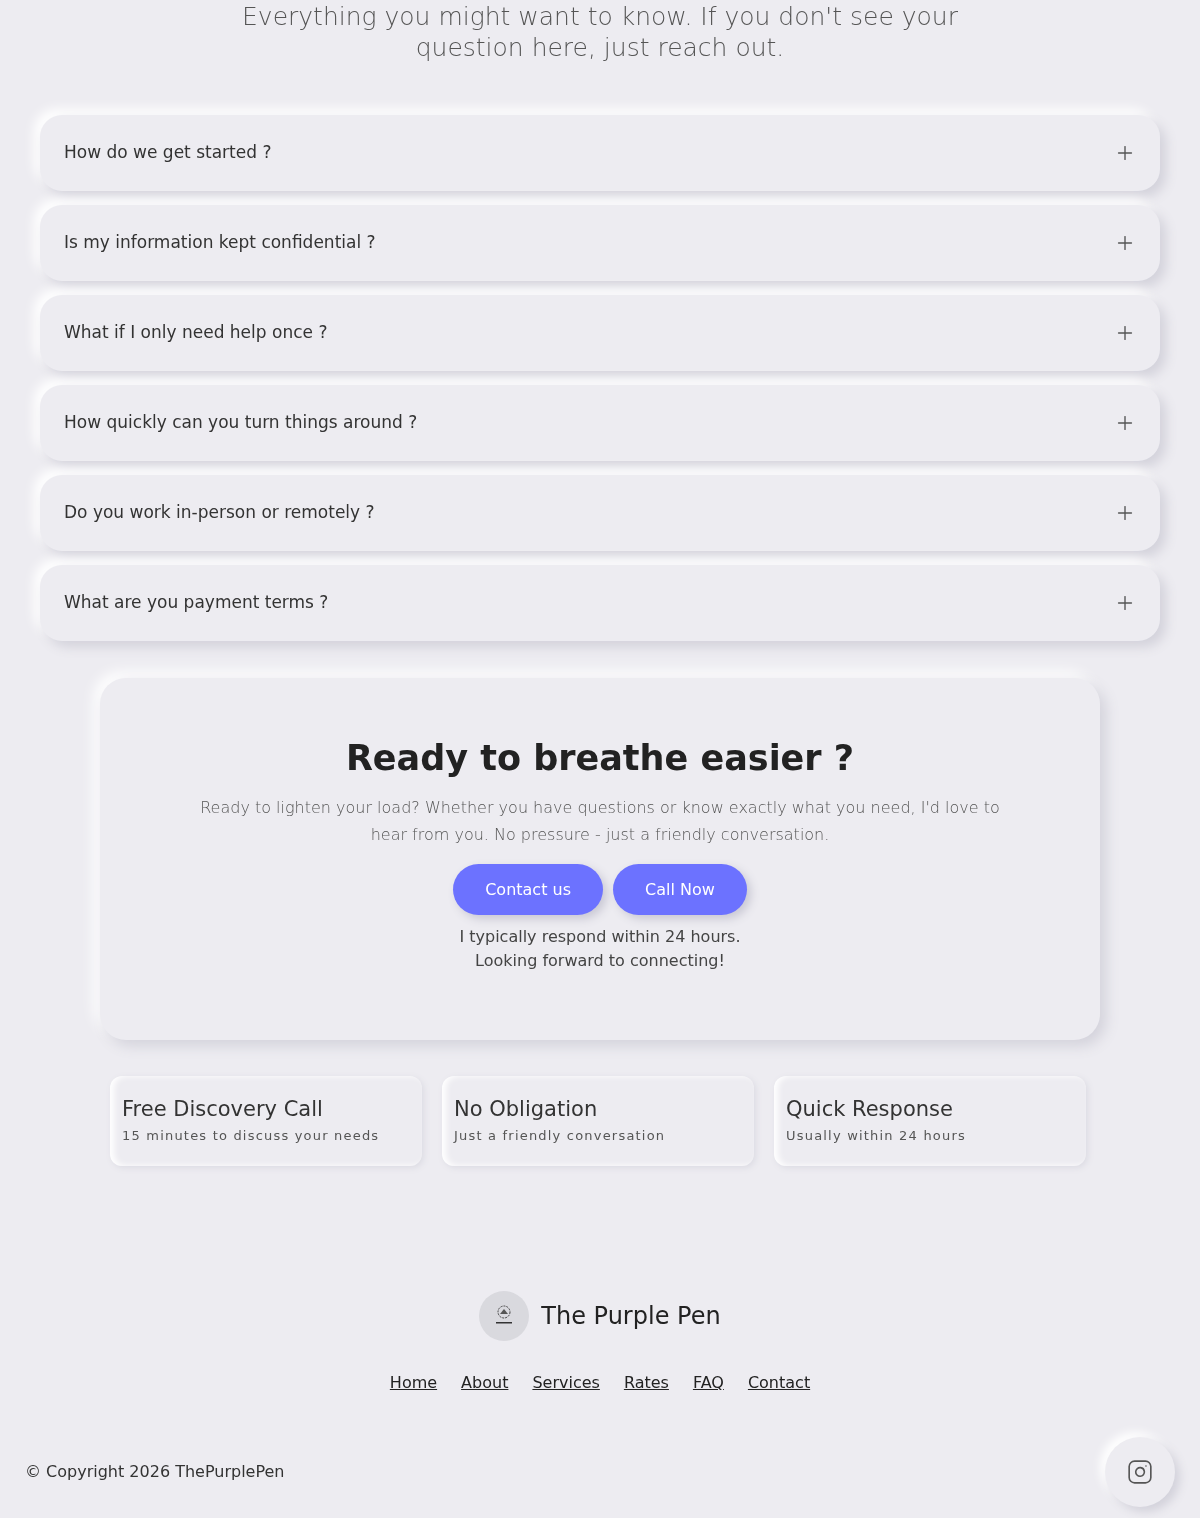 The width and height of the screenshot is (1200, 1518). Describe the element at coordinates (600, 513) in the screenshot. I see `faq-item: Do you work in-person or remotely ?` at that location.